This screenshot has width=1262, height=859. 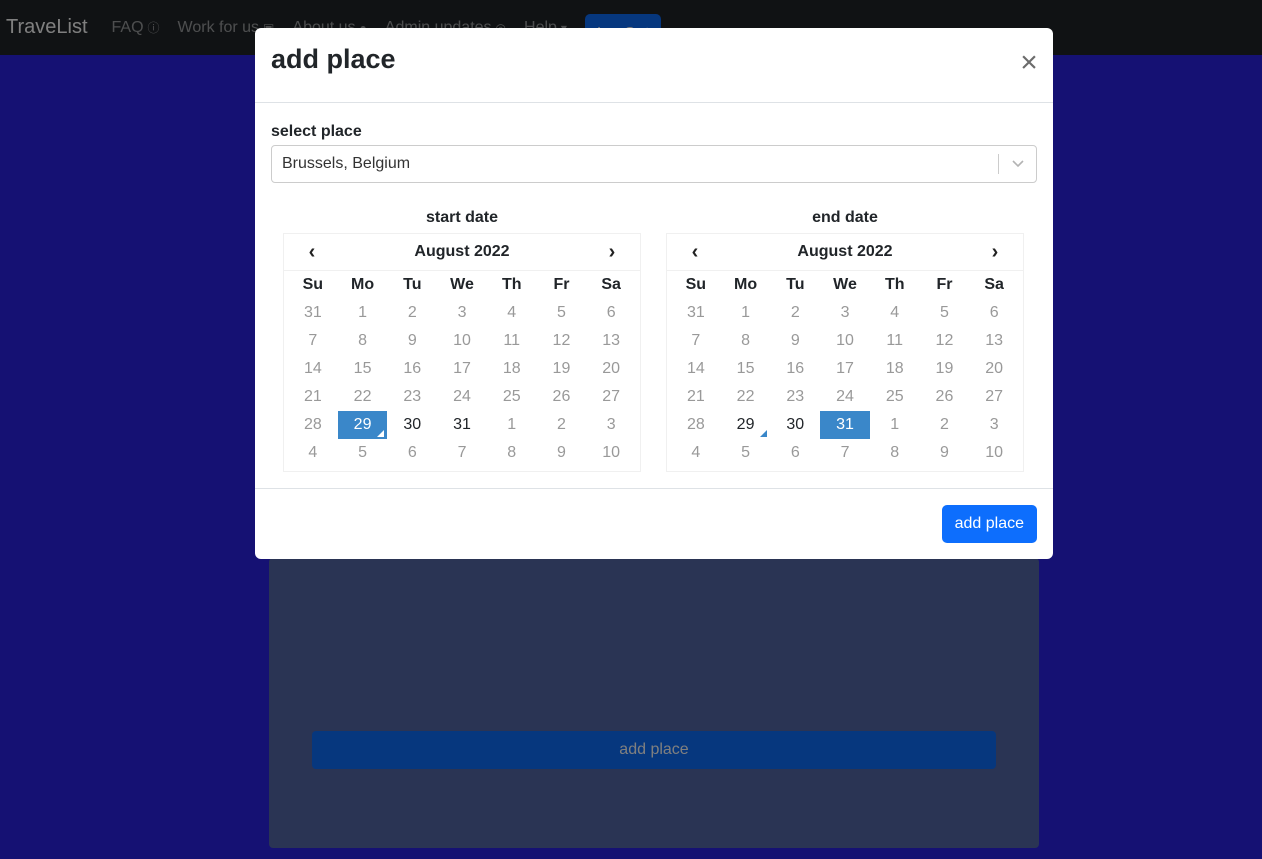 What do you see at coordinates (894, 284) in the screenshot?
I see `weekday-label: Th` at bounding box center [894, 284].